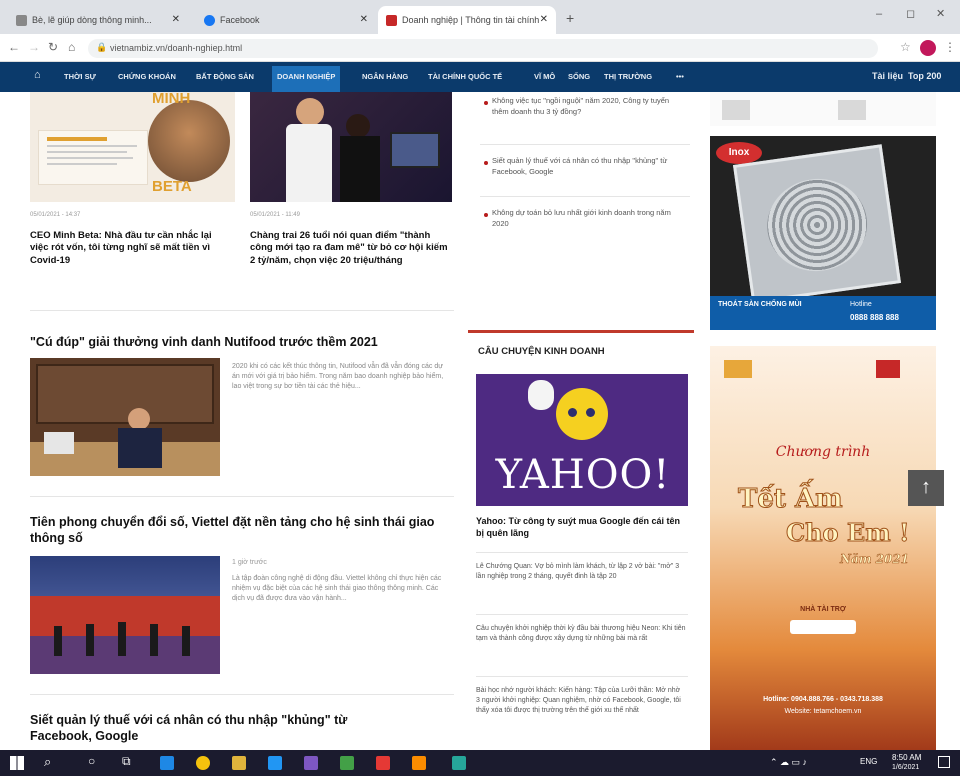  I want to click on nav-item-song: SỐNG, so click(579, 76).